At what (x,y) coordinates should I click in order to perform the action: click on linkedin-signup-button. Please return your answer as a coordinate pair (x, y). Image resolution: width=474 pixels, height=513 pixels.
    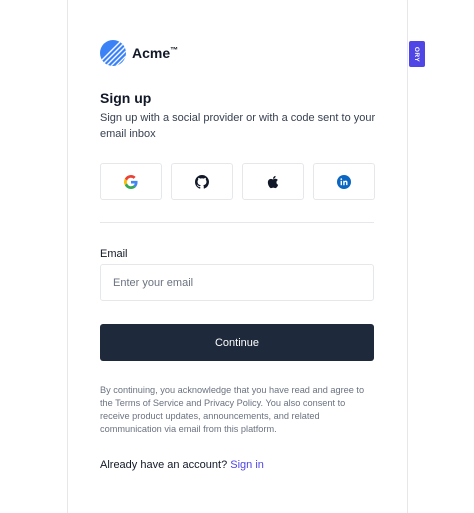
    Looking at the image, I should click on (344, 181).